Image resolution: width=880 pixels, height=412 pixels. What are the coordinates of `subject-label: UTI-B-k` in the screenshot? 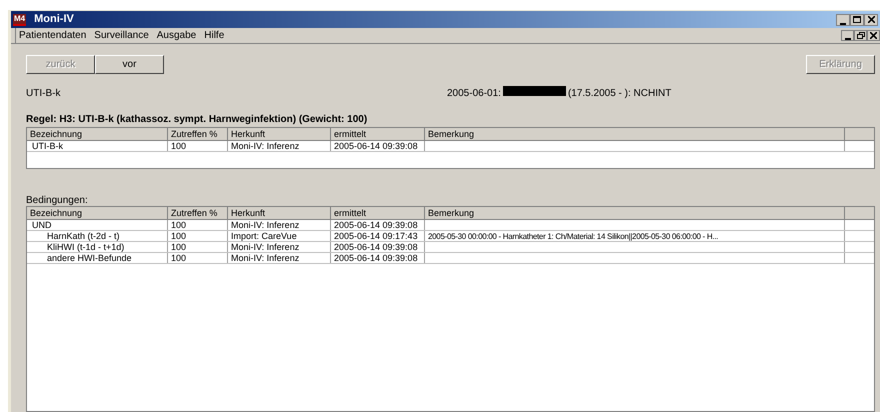 It's located at (44, 93).